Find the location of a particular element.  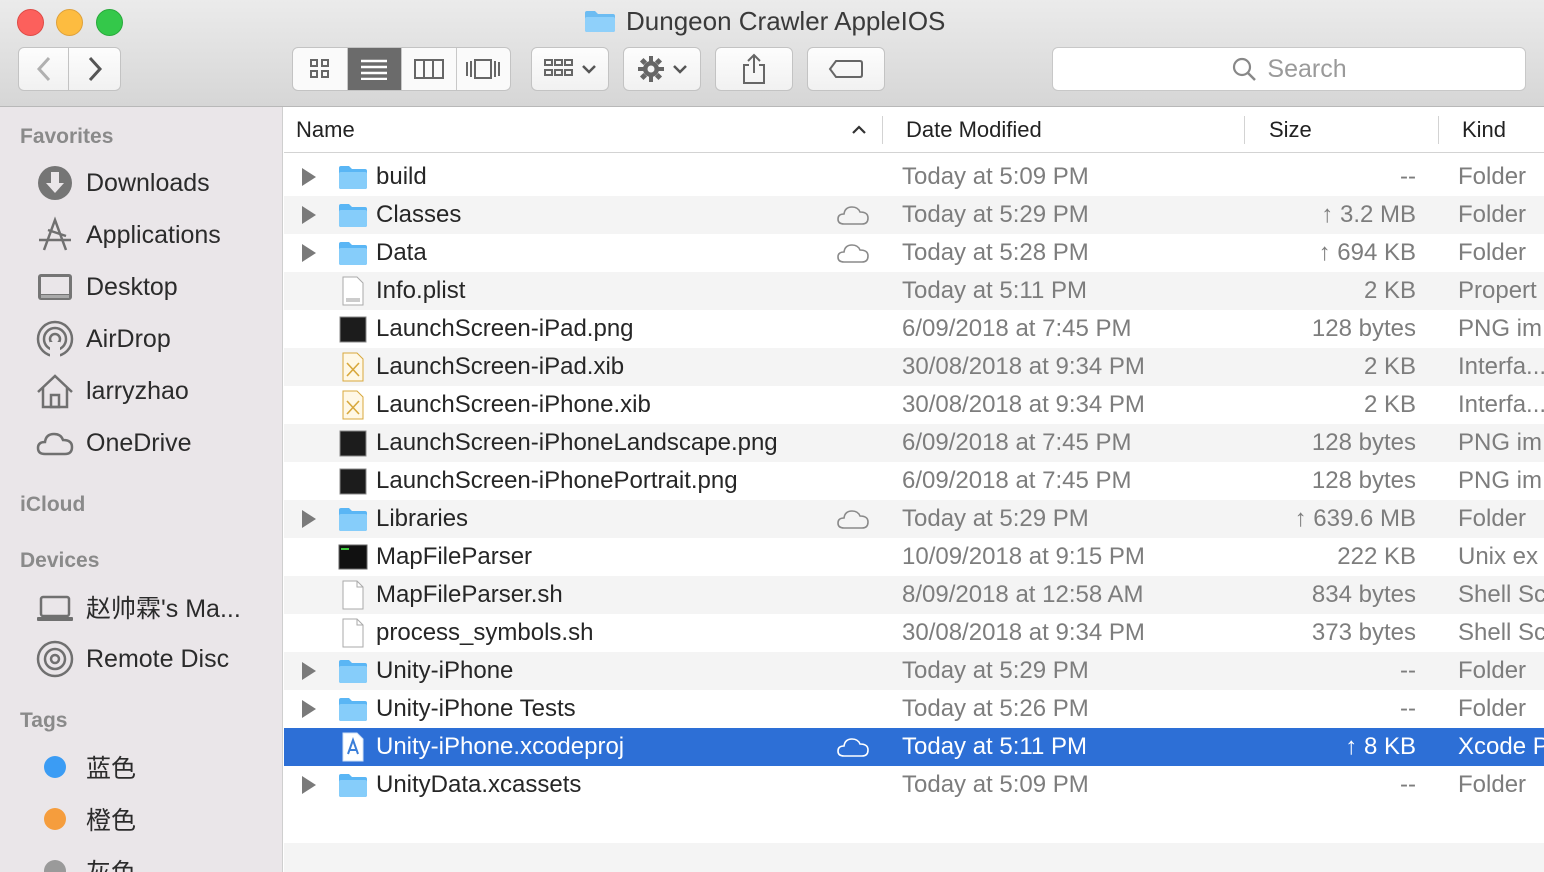

sidebar-item-label: Applications is located at coordinates (153, 234).